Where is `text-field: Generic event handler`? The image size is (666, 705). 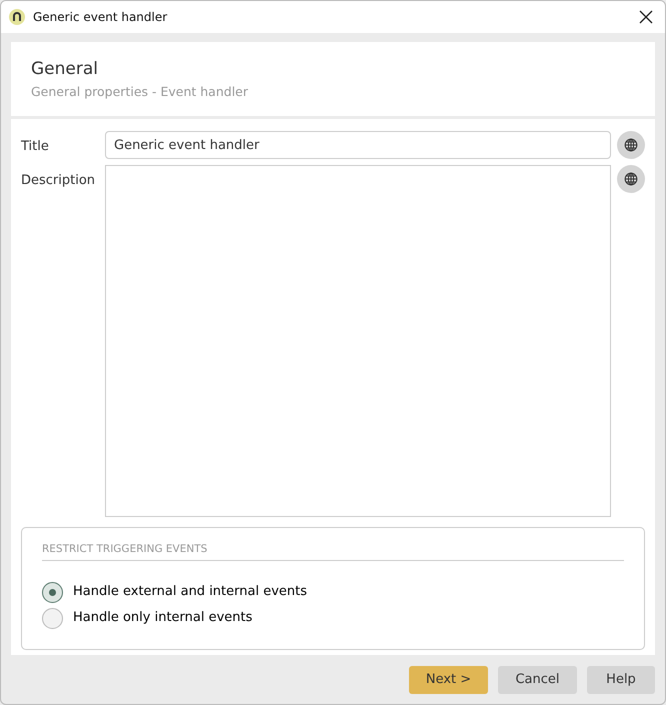
text-field: Generic event handler is located at coordinates (358, 145).